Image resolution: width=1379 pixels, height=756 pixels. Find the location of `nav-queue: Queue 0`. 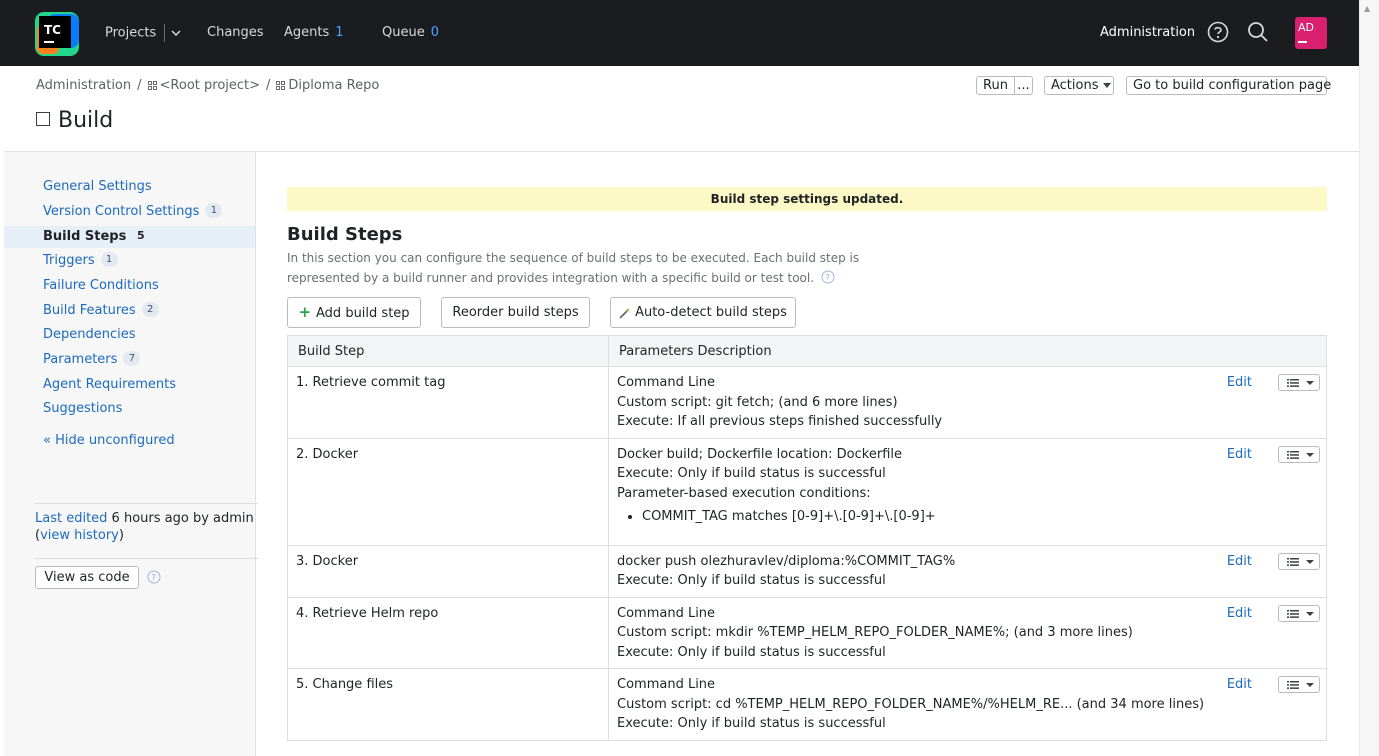

nav-queue: Queue 0 is located at coordinates (410, 32).